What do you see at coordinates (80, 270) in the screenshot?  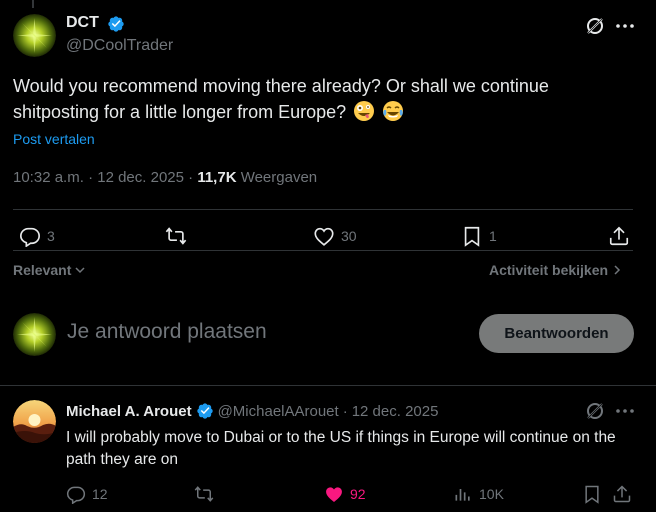 I see `chevron-down-icon` at bounding box center [80, 270].